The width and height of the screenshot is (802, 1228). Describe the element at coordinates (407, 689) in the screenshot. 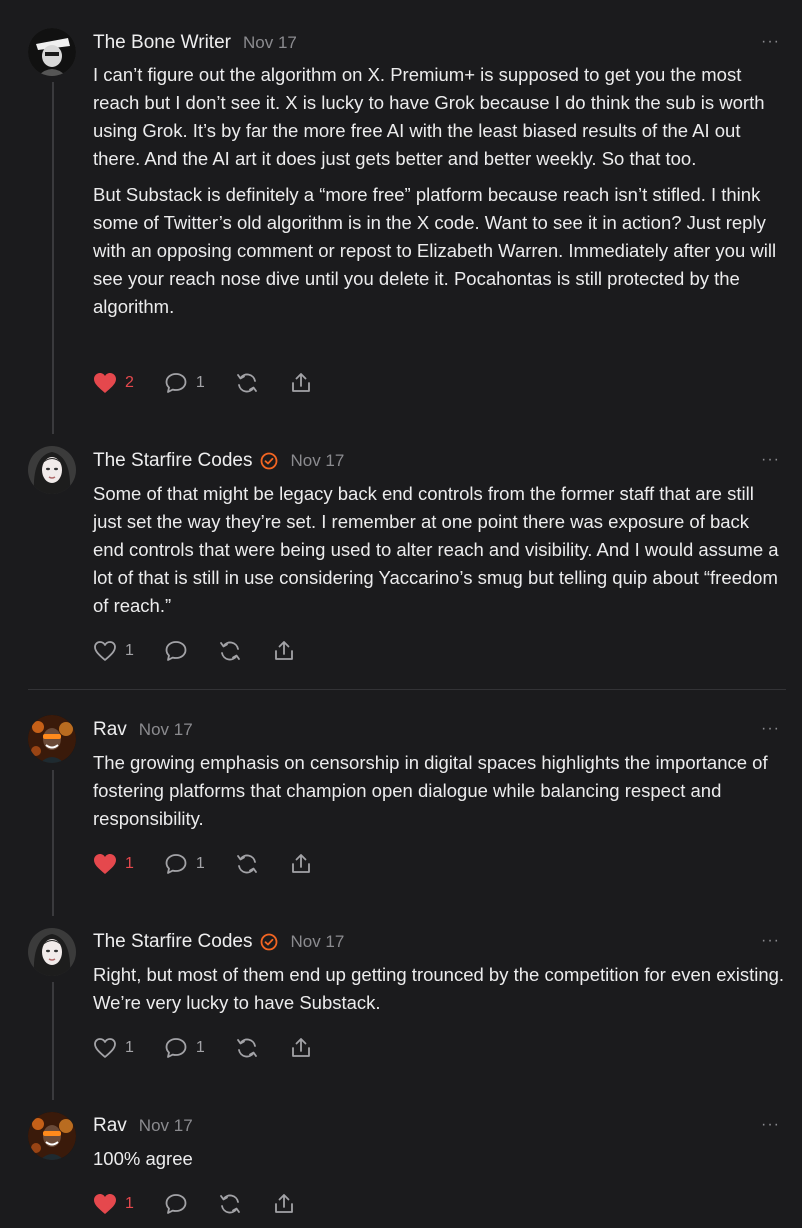

I see `thread-divider` at that location.